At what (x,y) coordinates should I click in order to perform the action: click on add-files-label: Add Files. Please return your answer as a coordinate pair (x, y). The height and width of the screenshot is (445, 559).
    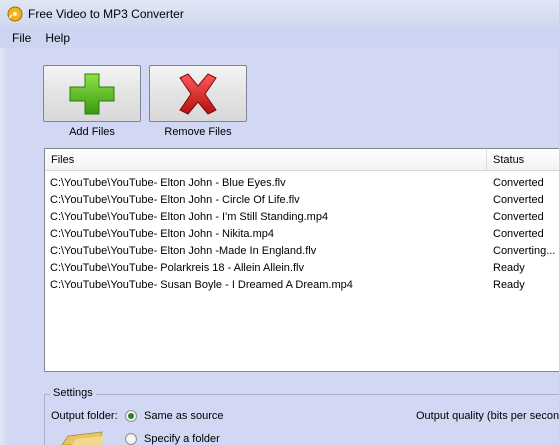
    Looking at the image, I should click on (92, 132).